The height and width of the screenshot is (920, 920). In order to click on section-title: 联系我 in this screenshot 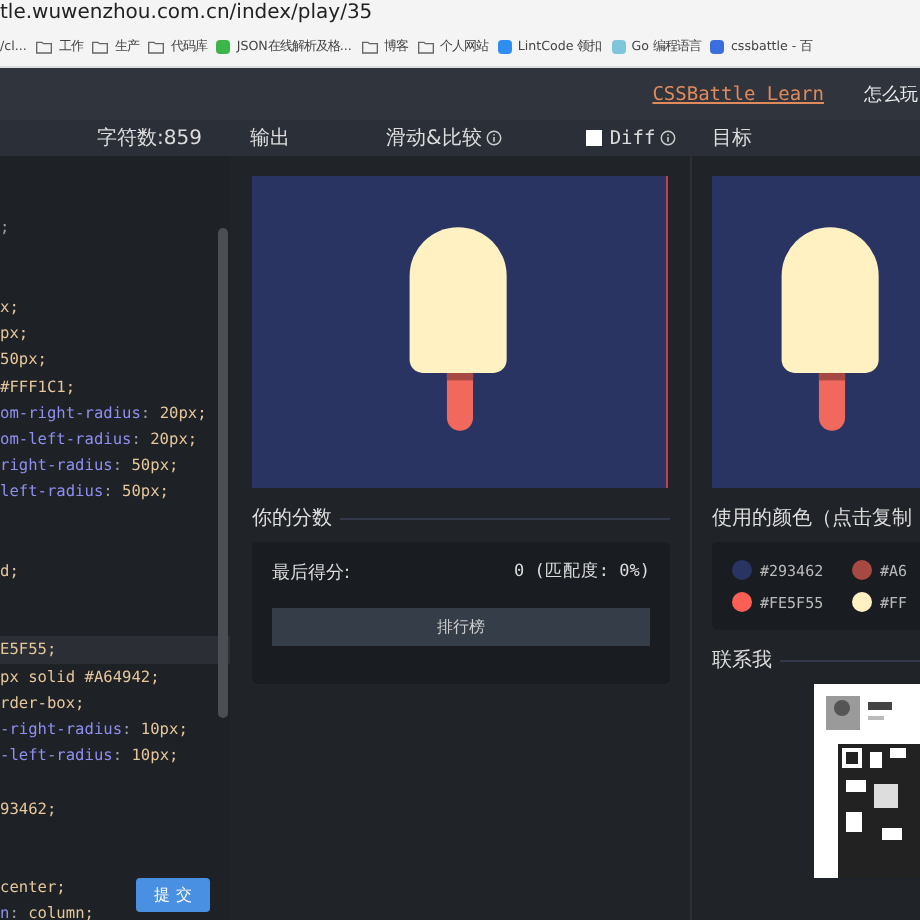, I will do `click(742, 660)`.